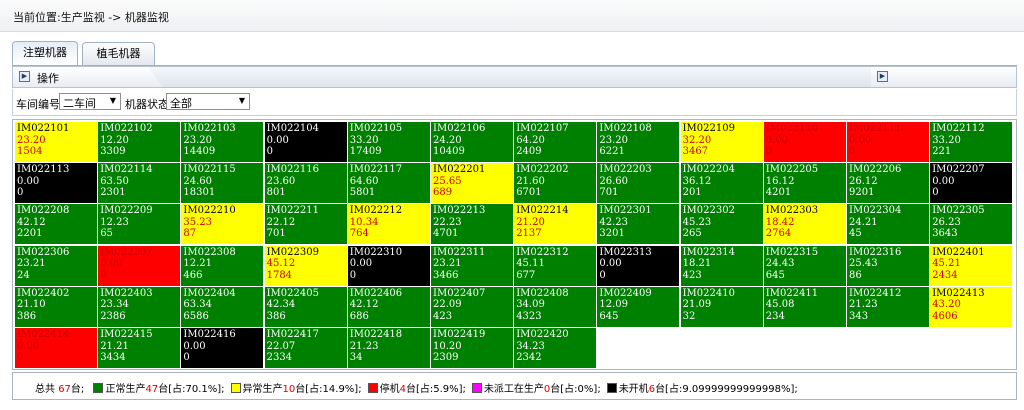 The image size is (1024, 410). I want to click on machine-count: 65, so click(106, 234).